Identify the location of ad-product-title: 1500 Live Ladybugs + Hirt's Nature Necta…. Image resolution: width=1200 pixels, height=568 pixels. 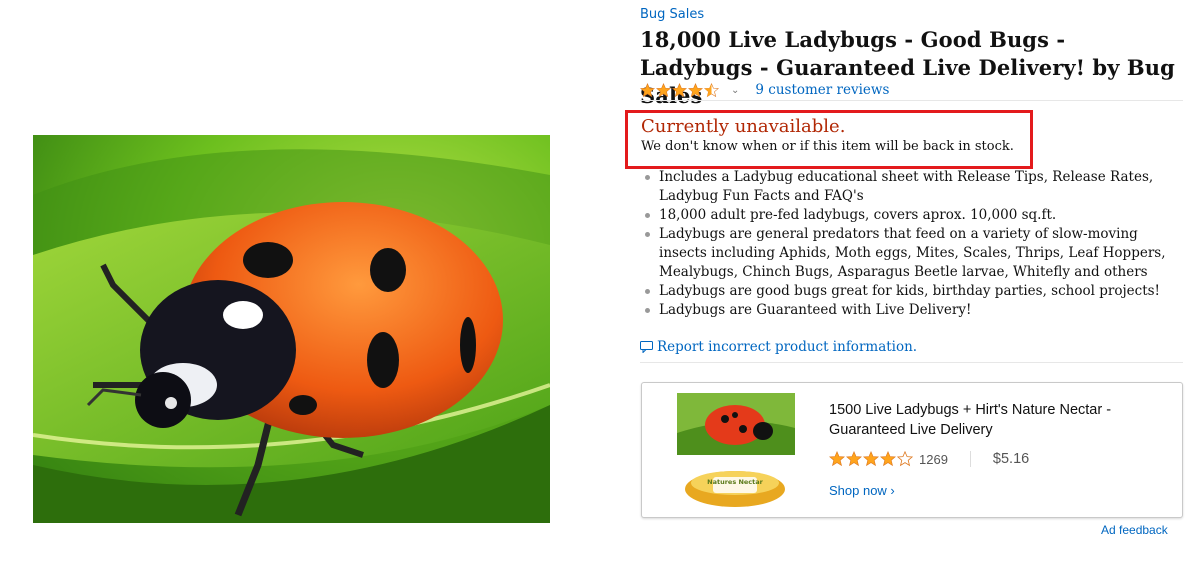
(994, 420).